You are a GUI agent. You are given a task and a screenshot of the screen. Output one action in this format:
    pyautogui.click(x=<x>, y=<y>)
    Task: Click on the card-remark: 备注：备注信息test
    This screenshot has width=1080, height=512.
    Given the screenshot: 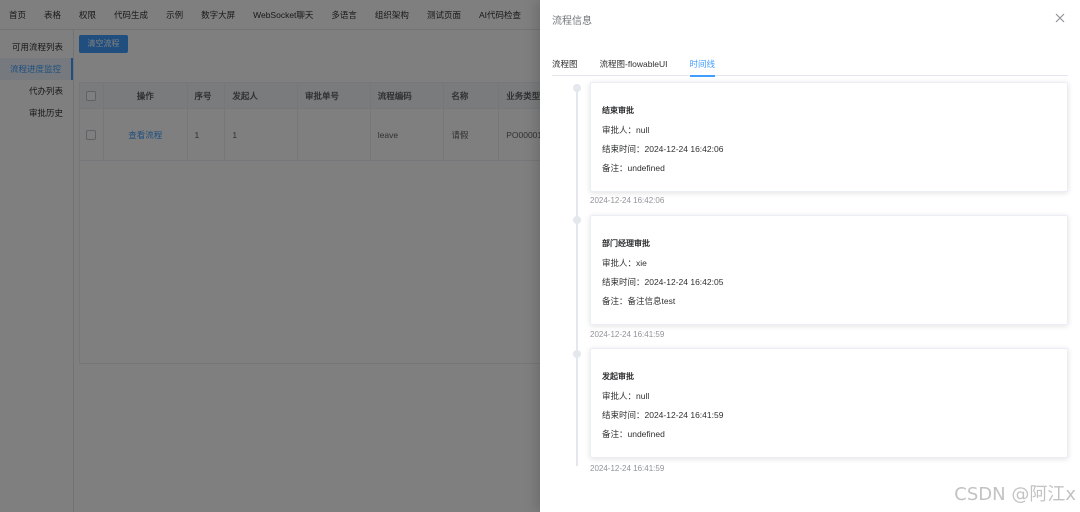 What is the action you would take?
    pyautogui.click(x=639, y=301)
    